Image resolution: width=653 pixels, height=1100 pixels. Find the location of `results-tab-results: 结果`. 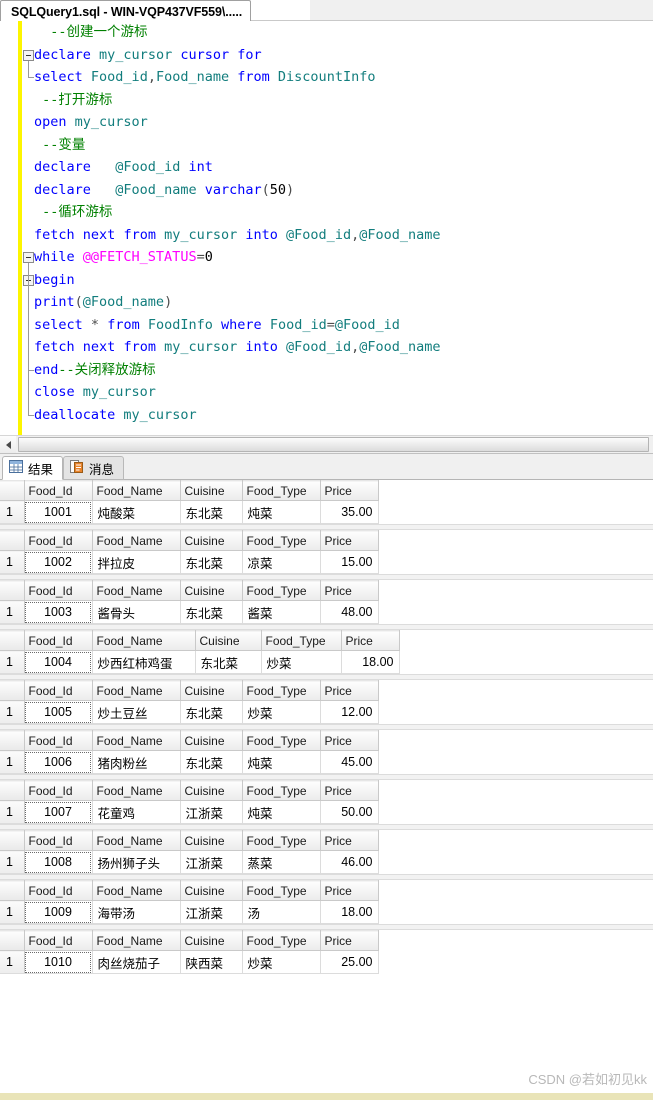

results-tab-results: 结果 is located at coordinates (33, 468).